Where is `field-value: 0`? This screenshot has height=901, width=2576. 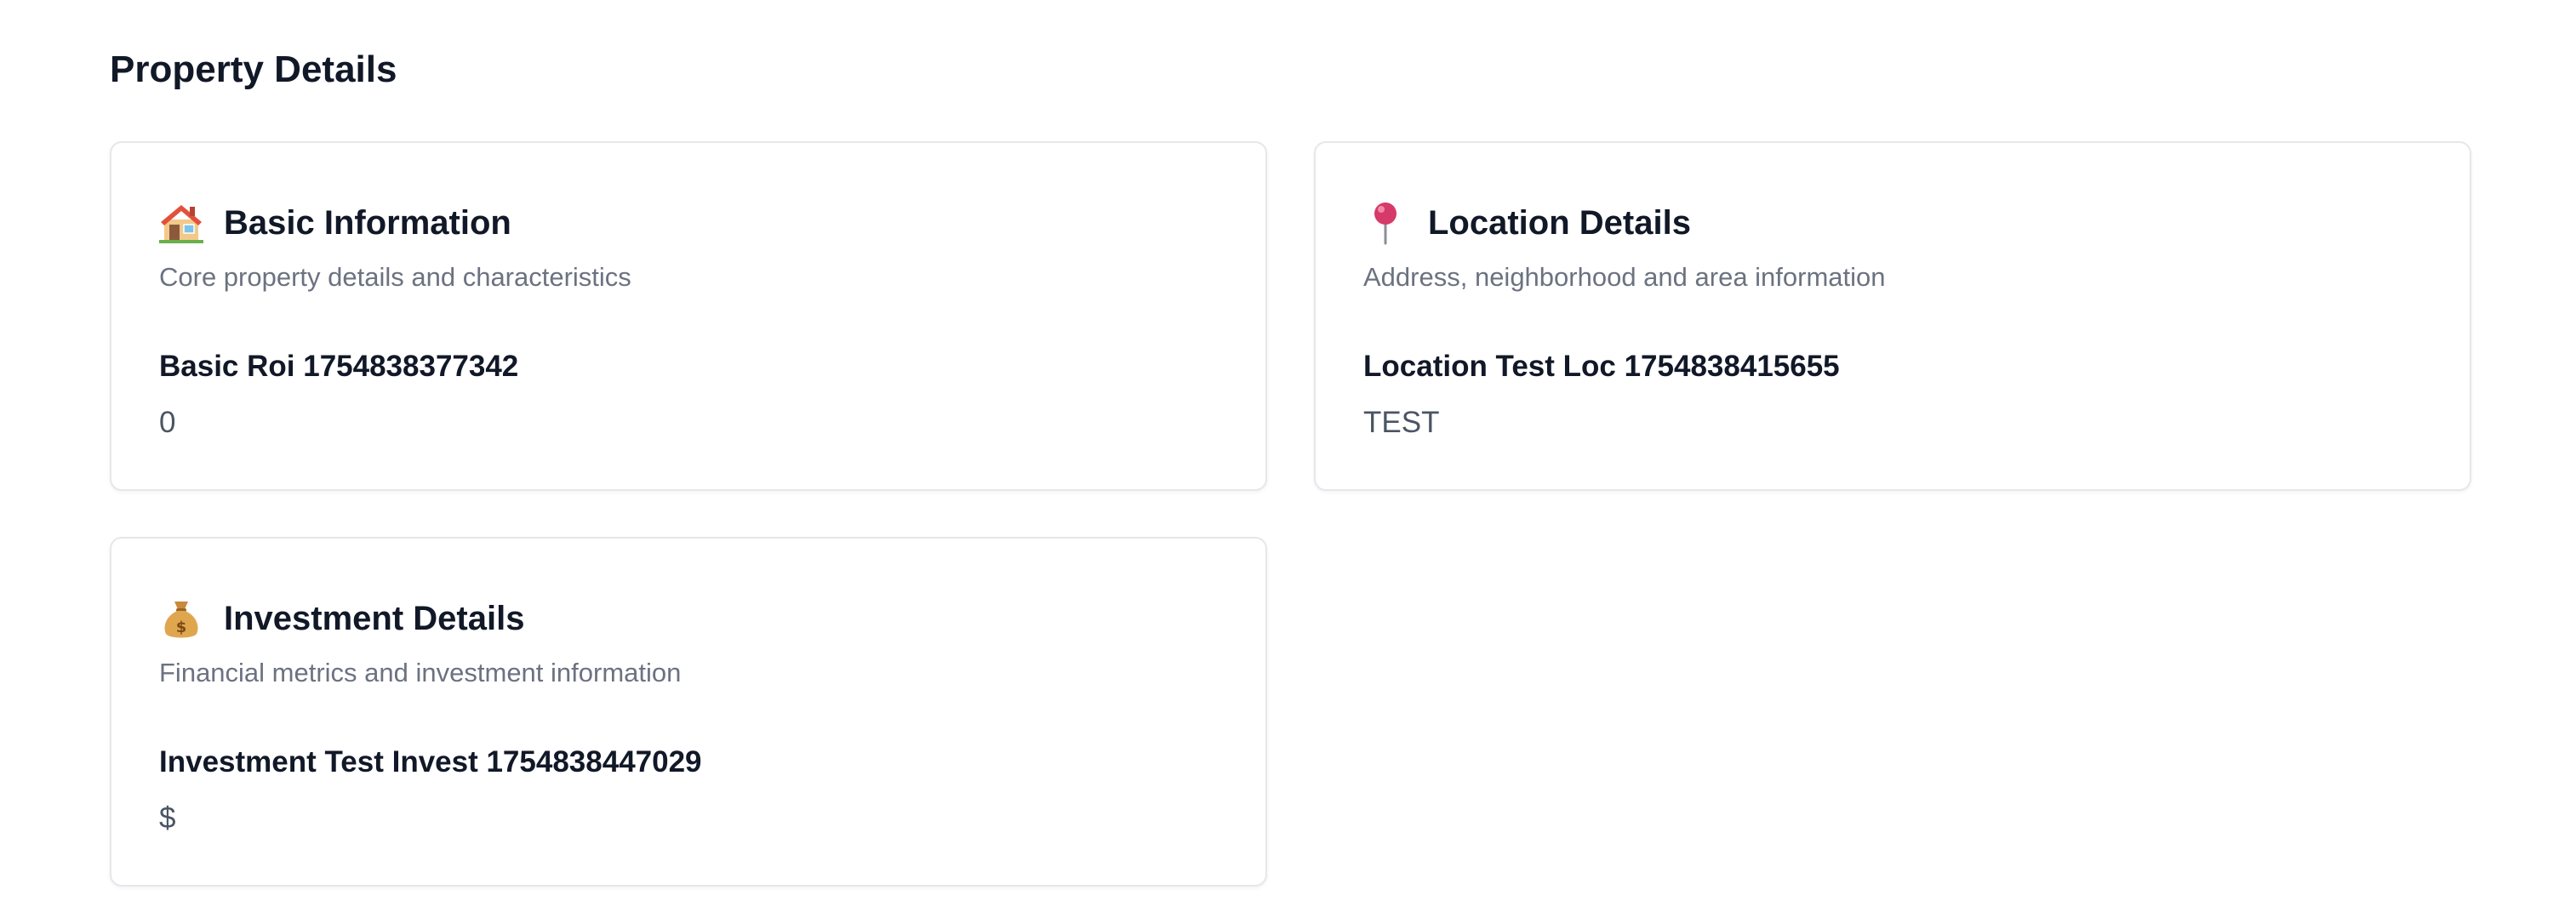
field-value: 0 is located at coordinates (167, 422).